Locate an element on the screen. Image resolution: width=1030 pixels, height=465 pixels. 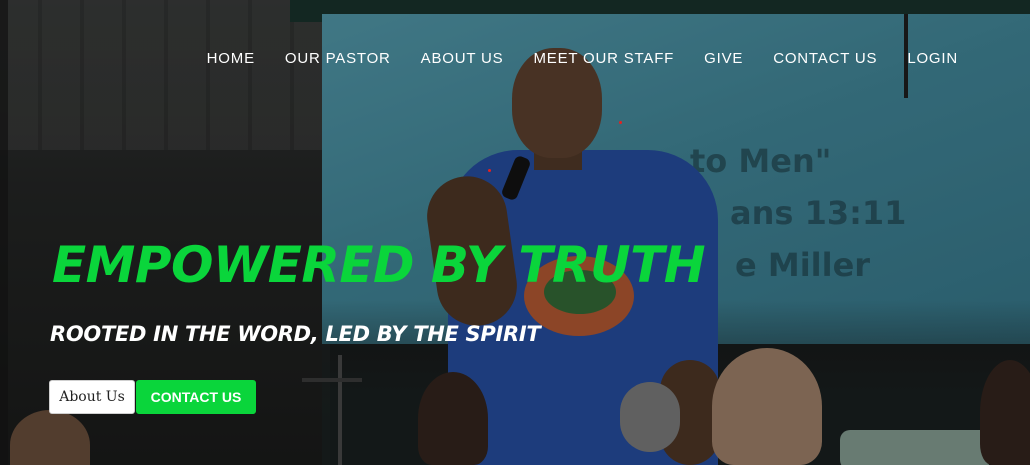
nav-item-contact-us: CONTACT US is located at coordinates (825, 58).